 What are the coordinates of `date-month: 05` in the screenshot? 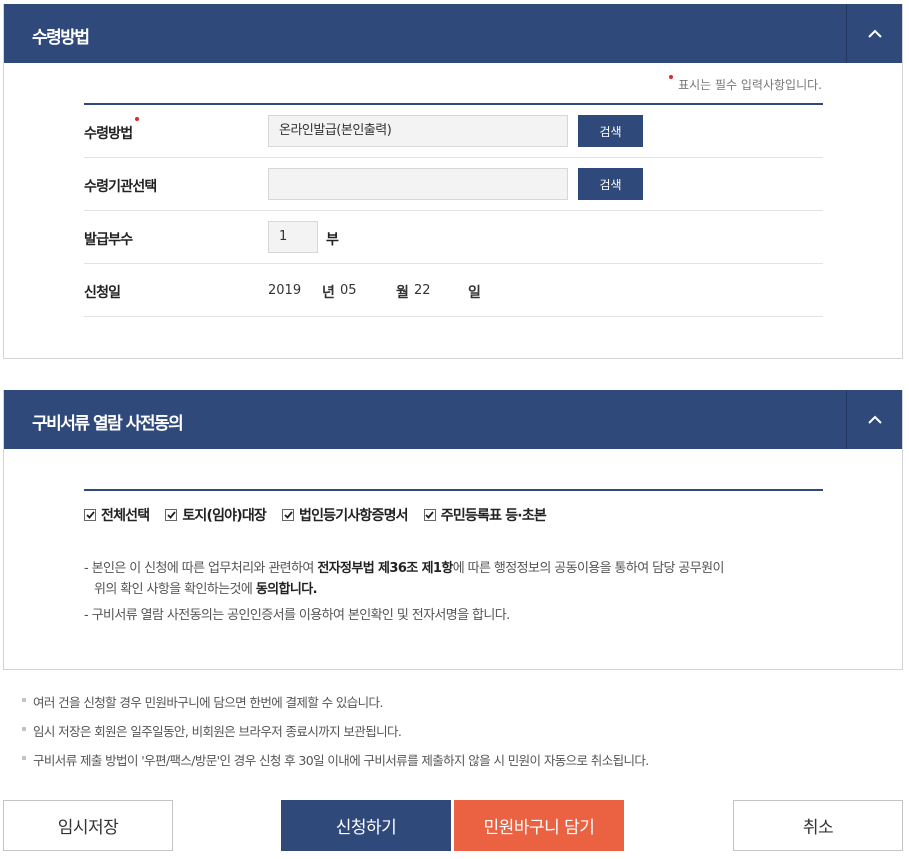 It's located at (348, 290).